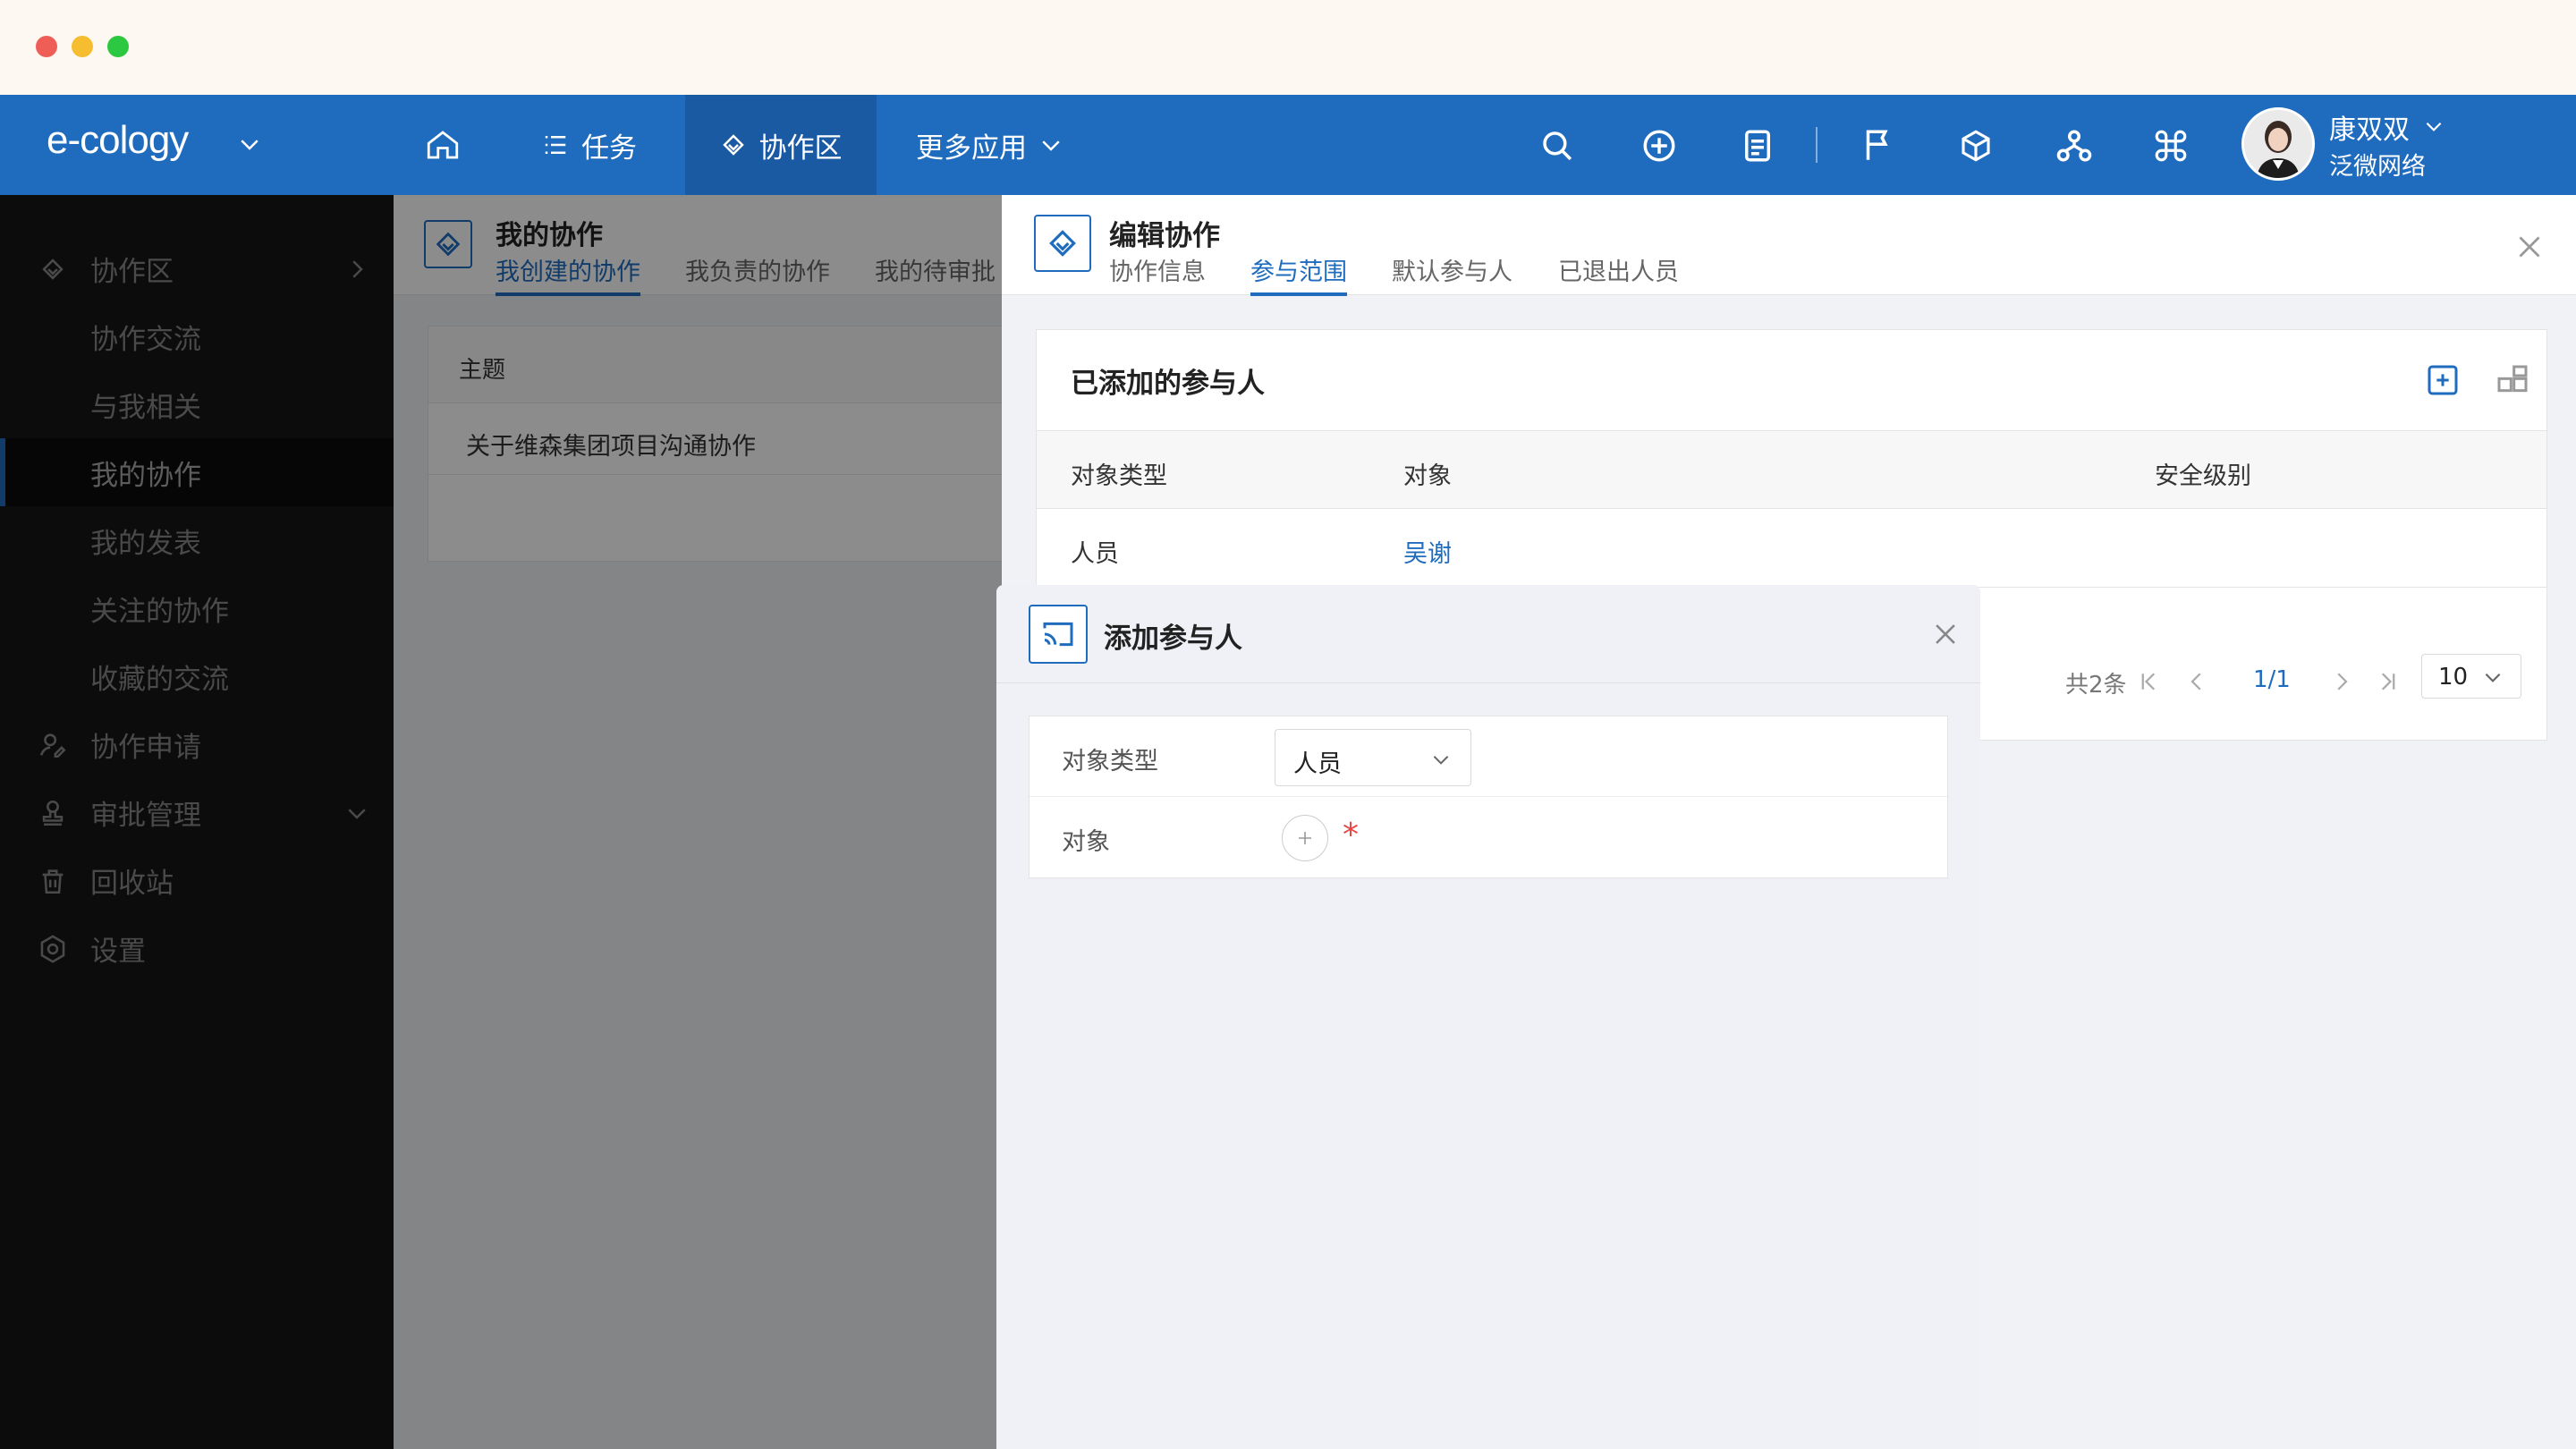  I want to click on tab-exited-members: 已退出人员, so click(1618, 269).